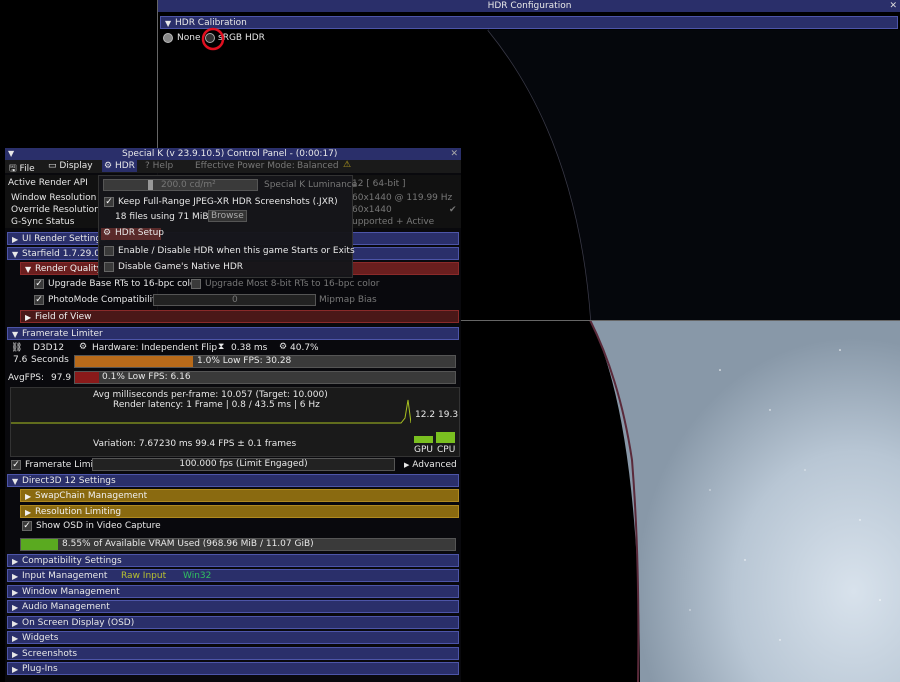  What do you see at coordinates (445, 437) in the screenshot?
I see `cpu-bar` at bounding box center [445, 437].